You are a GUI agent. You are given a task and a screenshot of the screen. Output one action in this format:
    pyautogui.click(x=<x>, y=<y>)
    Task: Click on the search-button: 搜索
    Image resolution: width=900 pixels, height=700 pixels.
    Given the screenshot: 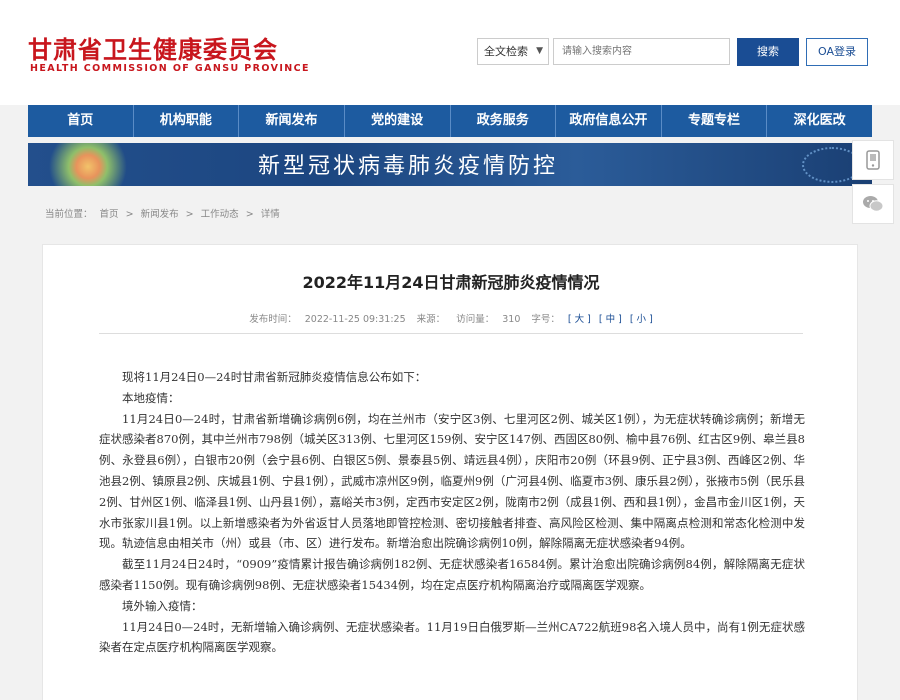 What is the action you would take?
    pyautogui.click(x=768, y=52)
    